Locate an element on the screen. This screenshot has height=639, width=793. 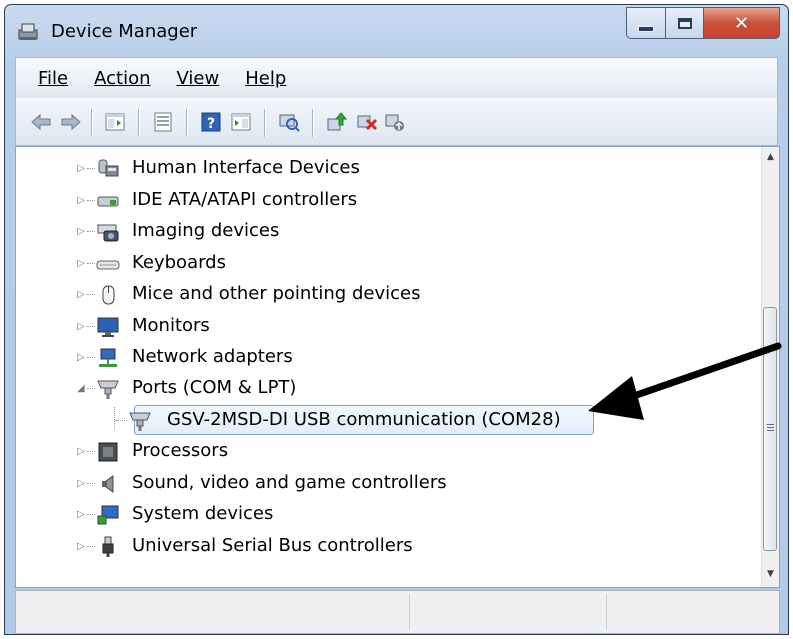
show-hide-action-pane-icon is located at coordinates (241, 122).